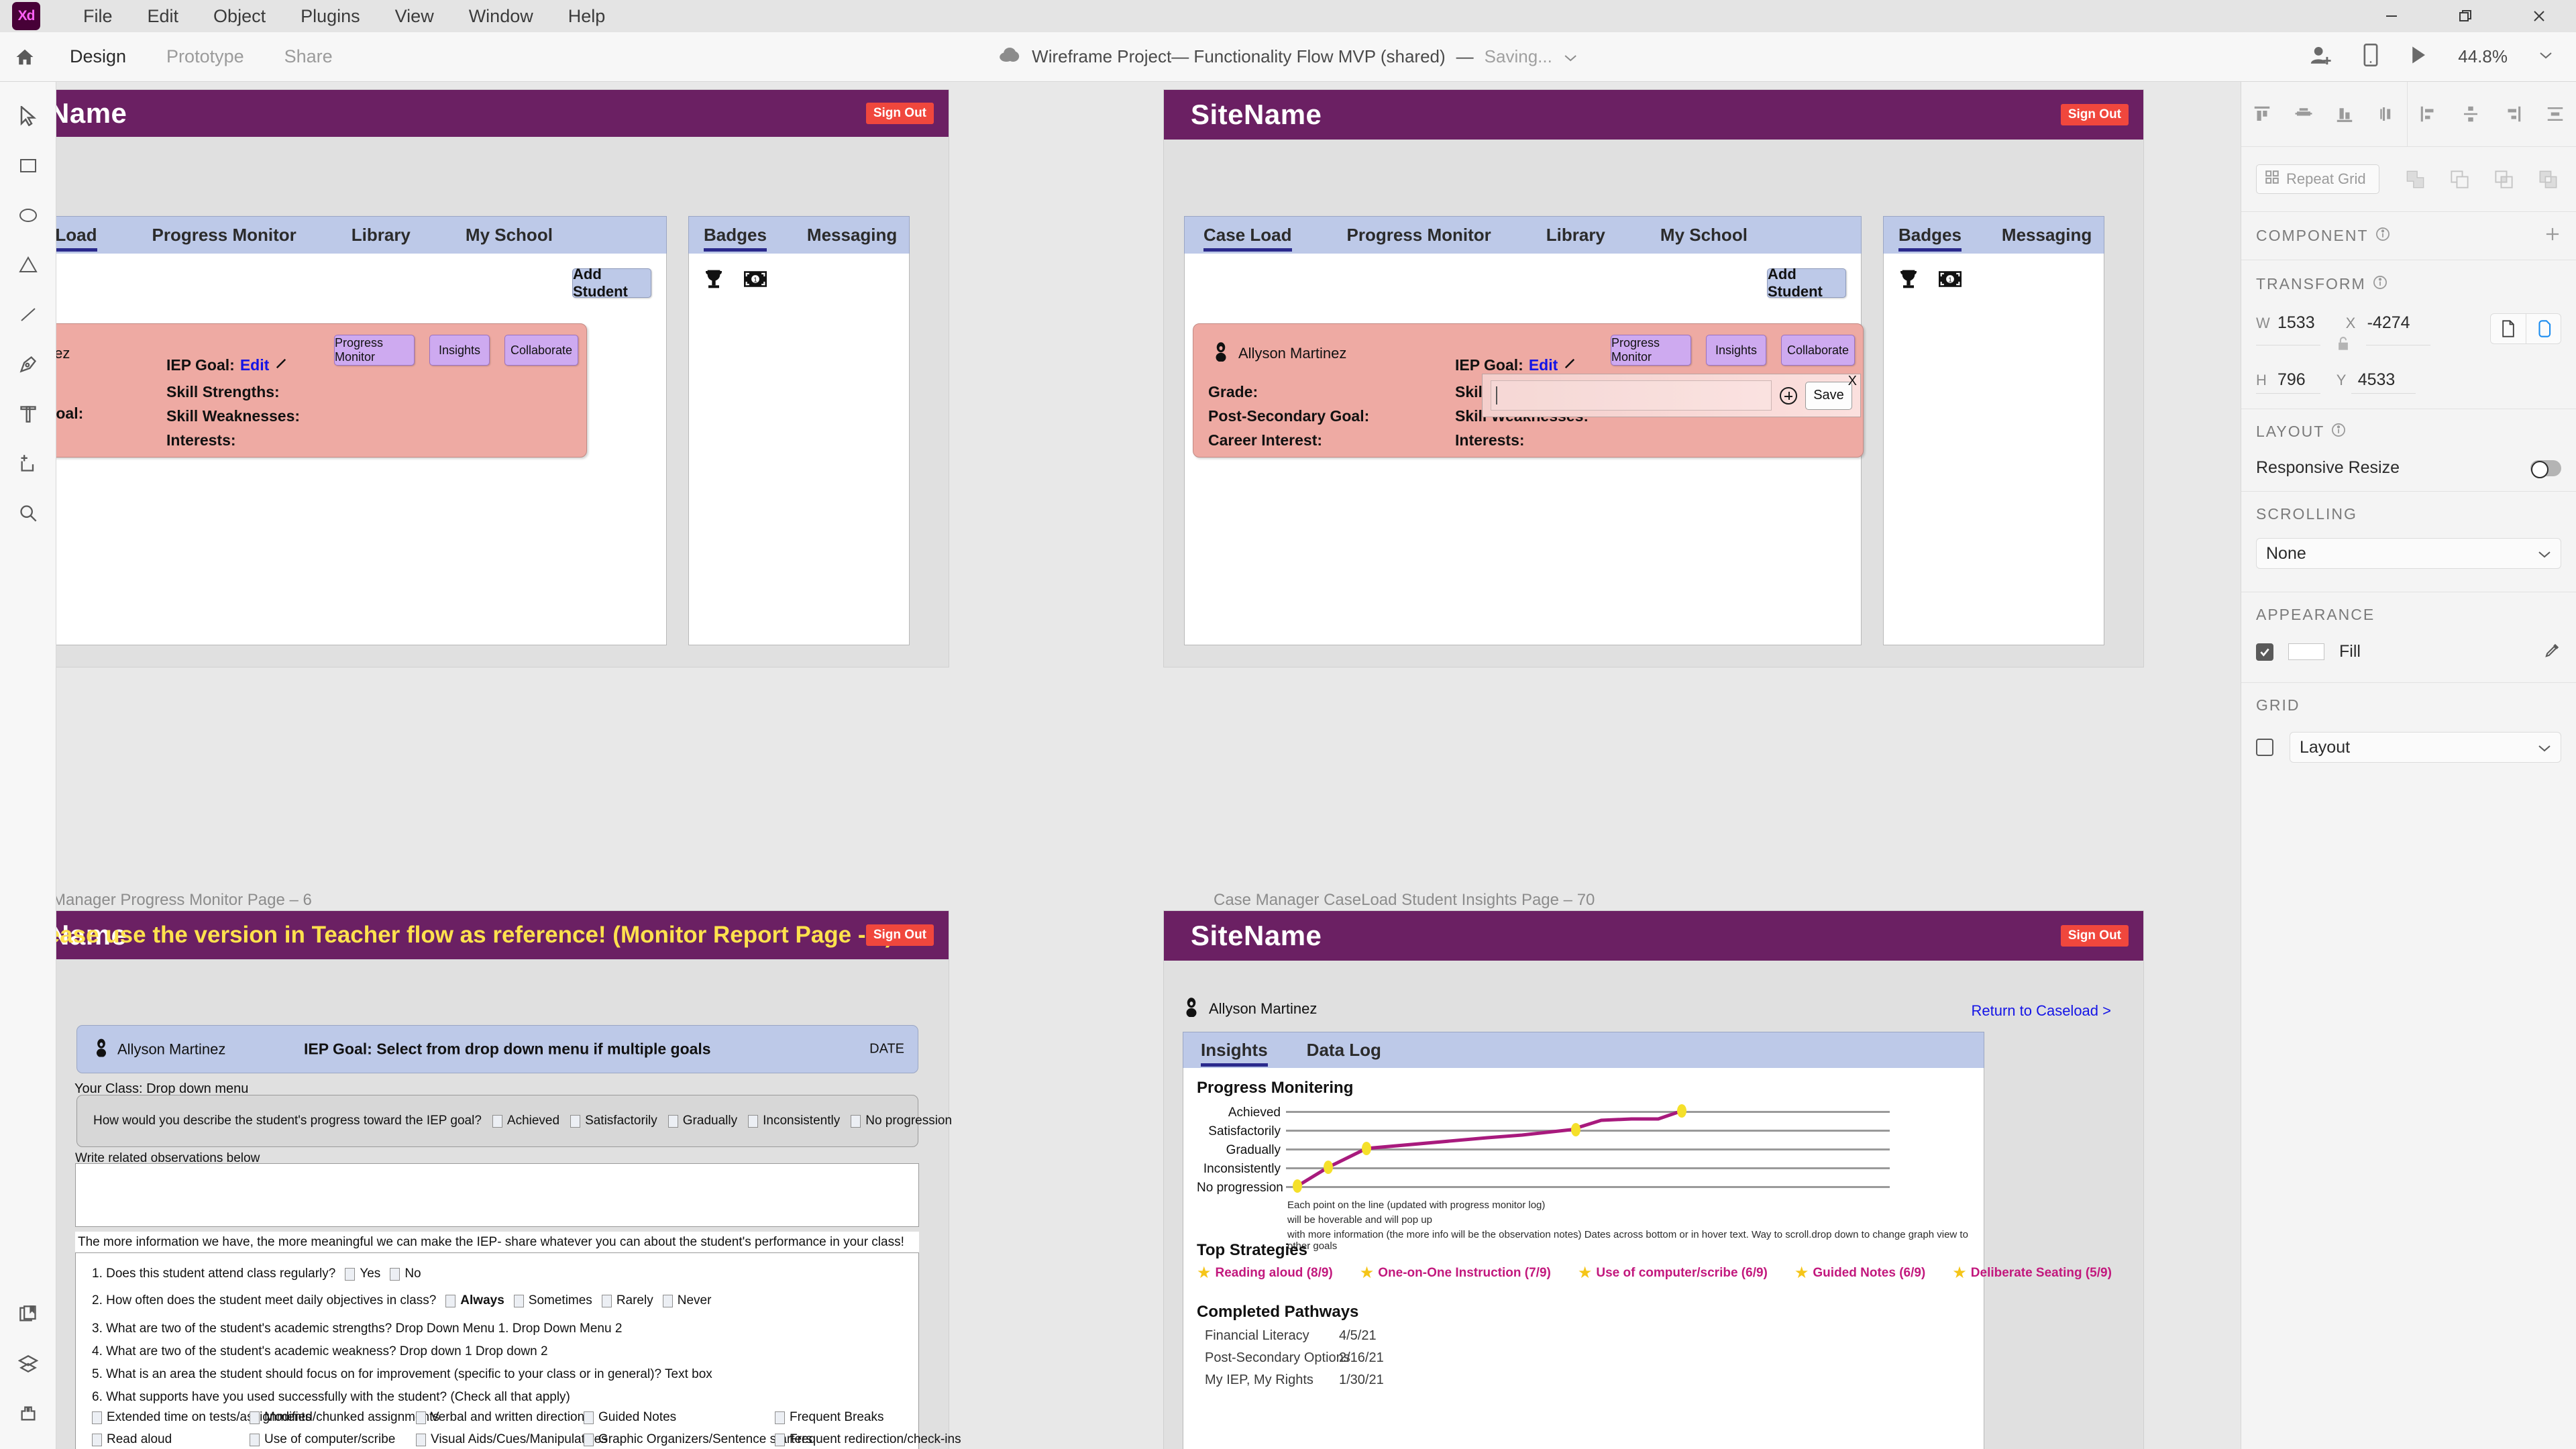 Image resolution: width=2576 pixels, height=1449 pixels. Describe the element at coordinates (330, 16) in the screenshot. I see `menu-plugins: Plugins` at that location.